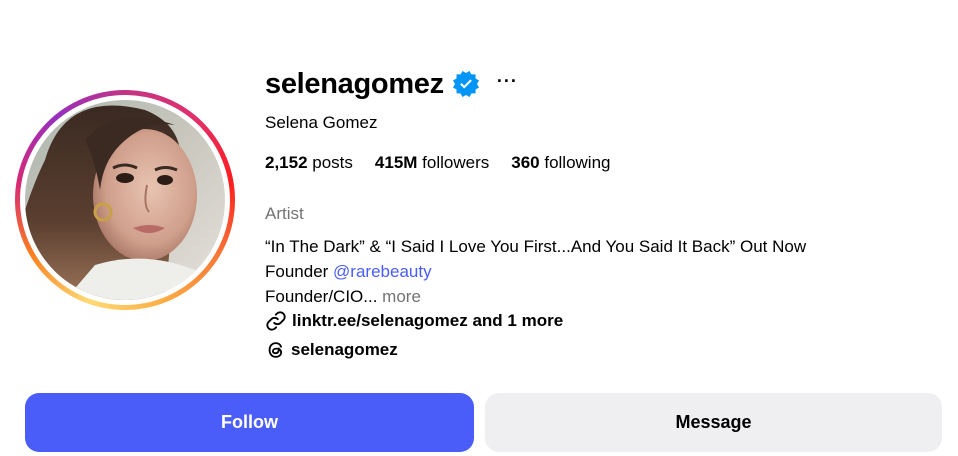 The width and height of the screenshot is (958, 456). What do you see at coordinates (396, 162) in the screenshot?
I see `followers-count: 415M` at bounding box center [396, 162].